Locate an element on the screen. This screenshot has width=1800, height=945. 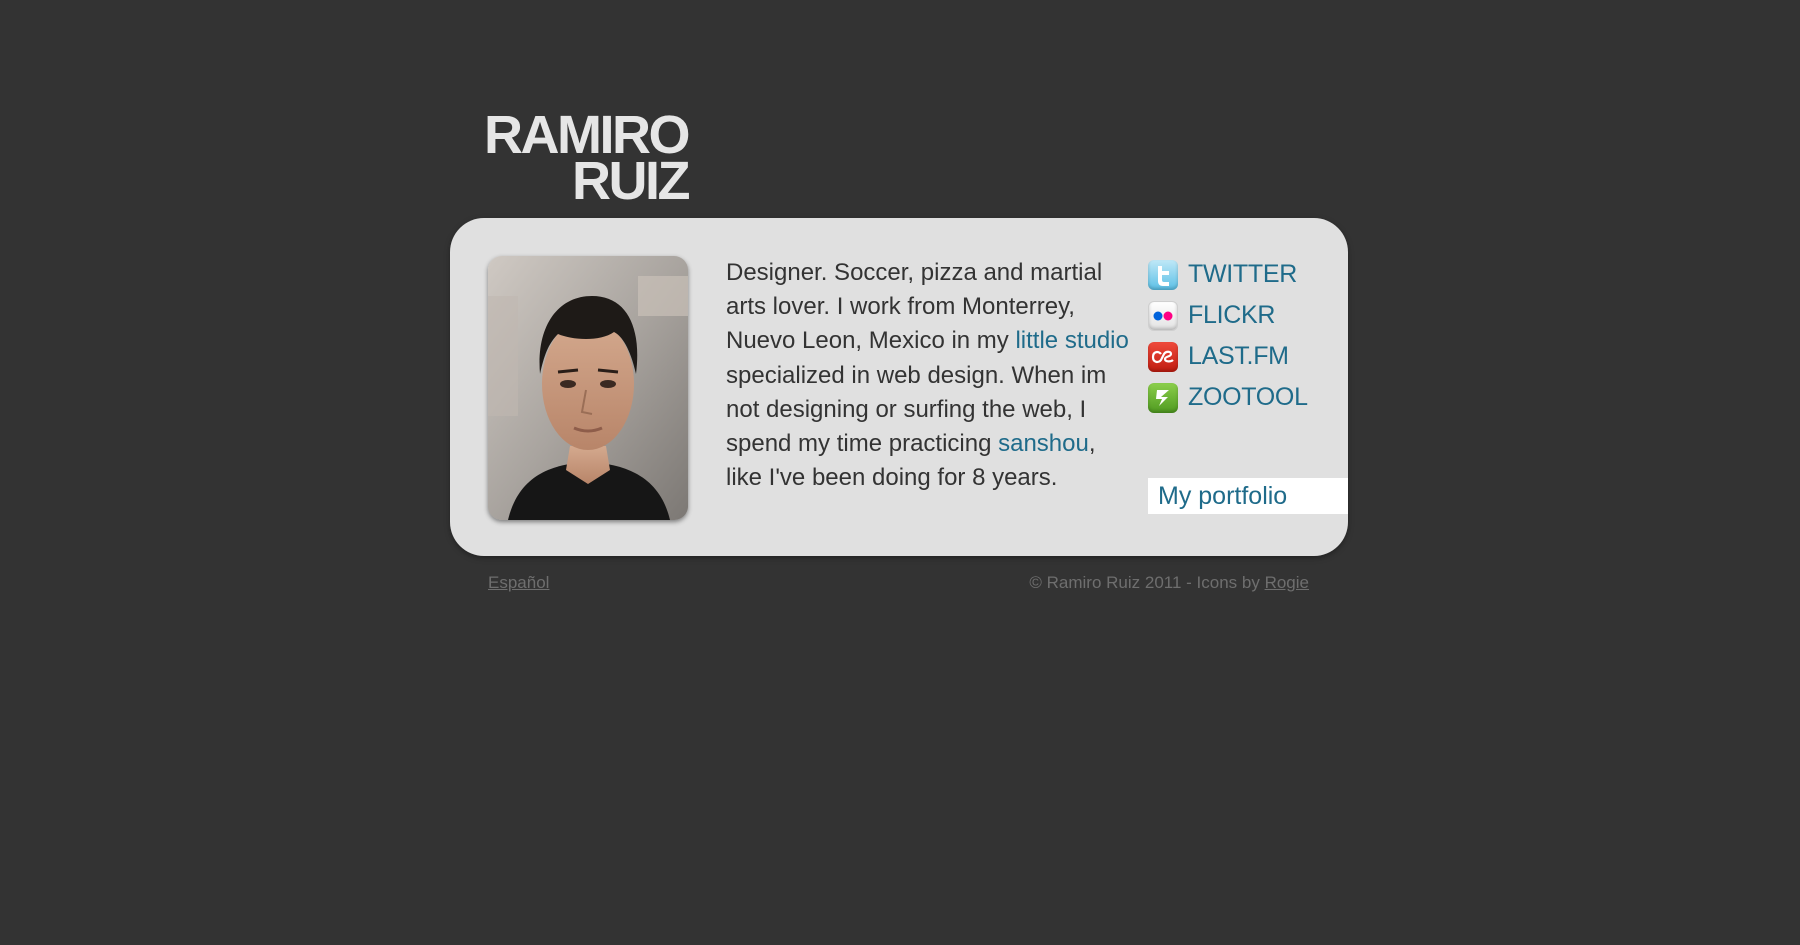
social-item-zootool: ZOOTOOL is located at coordinates (1228, 397).